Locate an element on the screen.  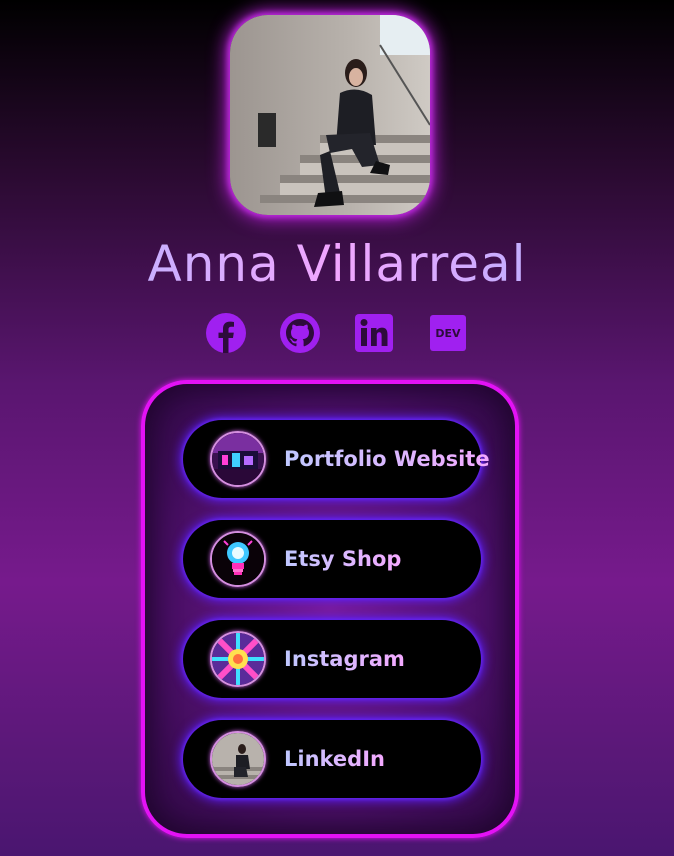
instagram-thumbnail is located at coordinates (238, 659).